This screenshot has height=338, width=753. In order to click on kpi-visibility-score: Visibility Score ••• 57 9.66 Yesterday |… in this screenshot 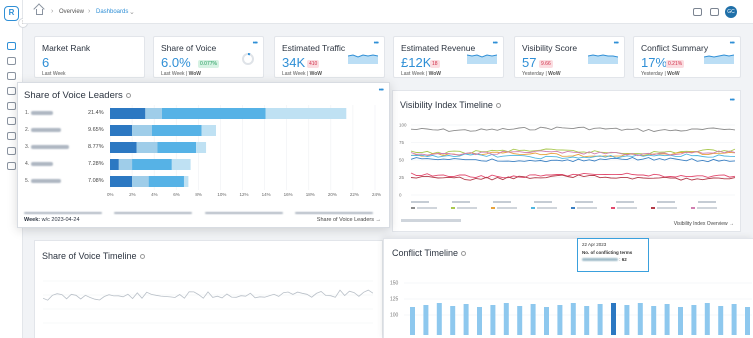, I will do `click(569, 57)`.